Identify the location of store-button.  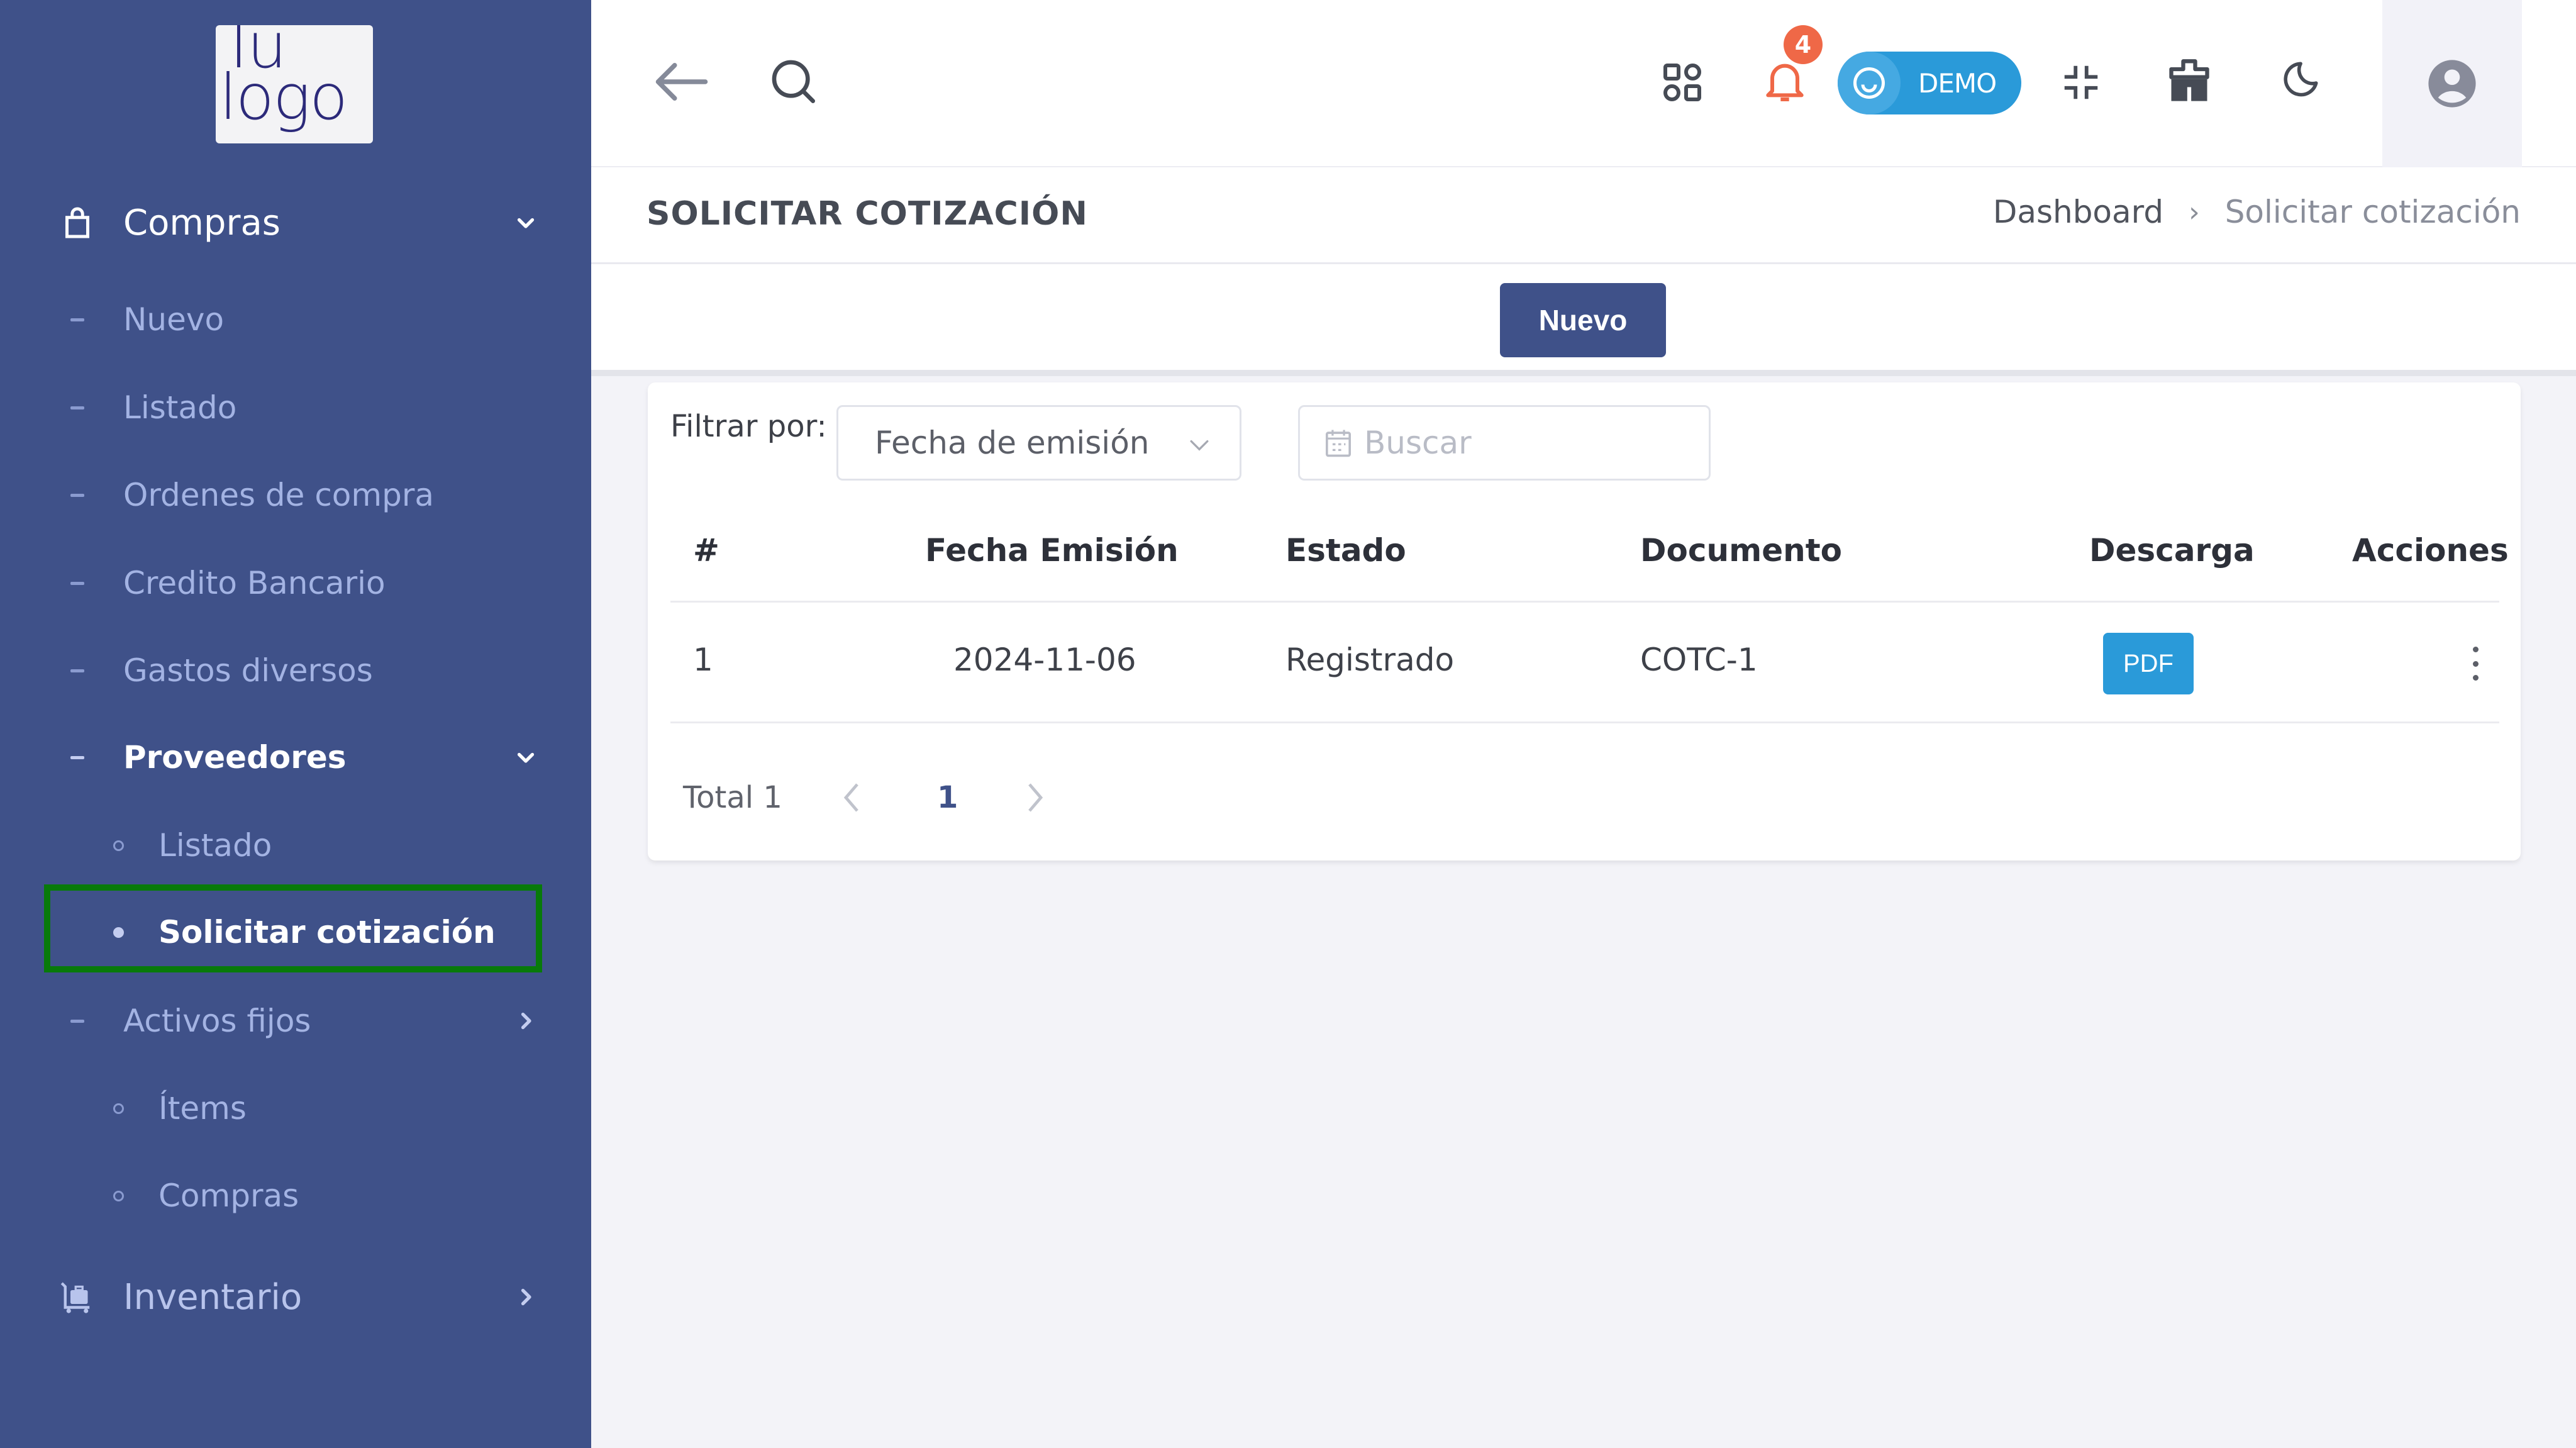
(2189, 81).